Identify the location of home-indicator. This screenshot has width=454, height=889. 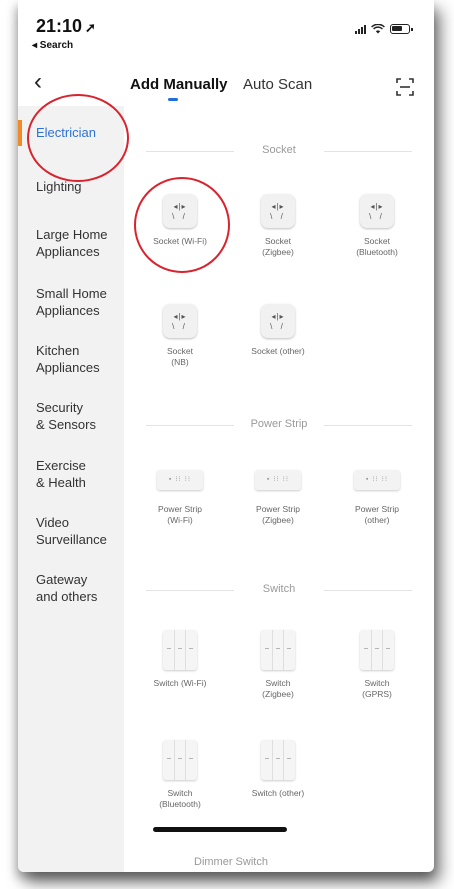
(220, 829).